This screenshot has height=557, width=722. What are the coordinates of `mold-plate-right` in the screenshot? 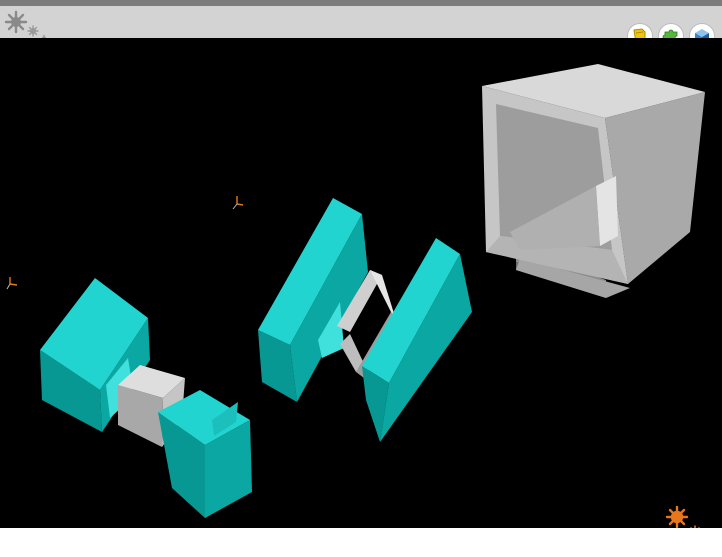 It's located at (417, 340).